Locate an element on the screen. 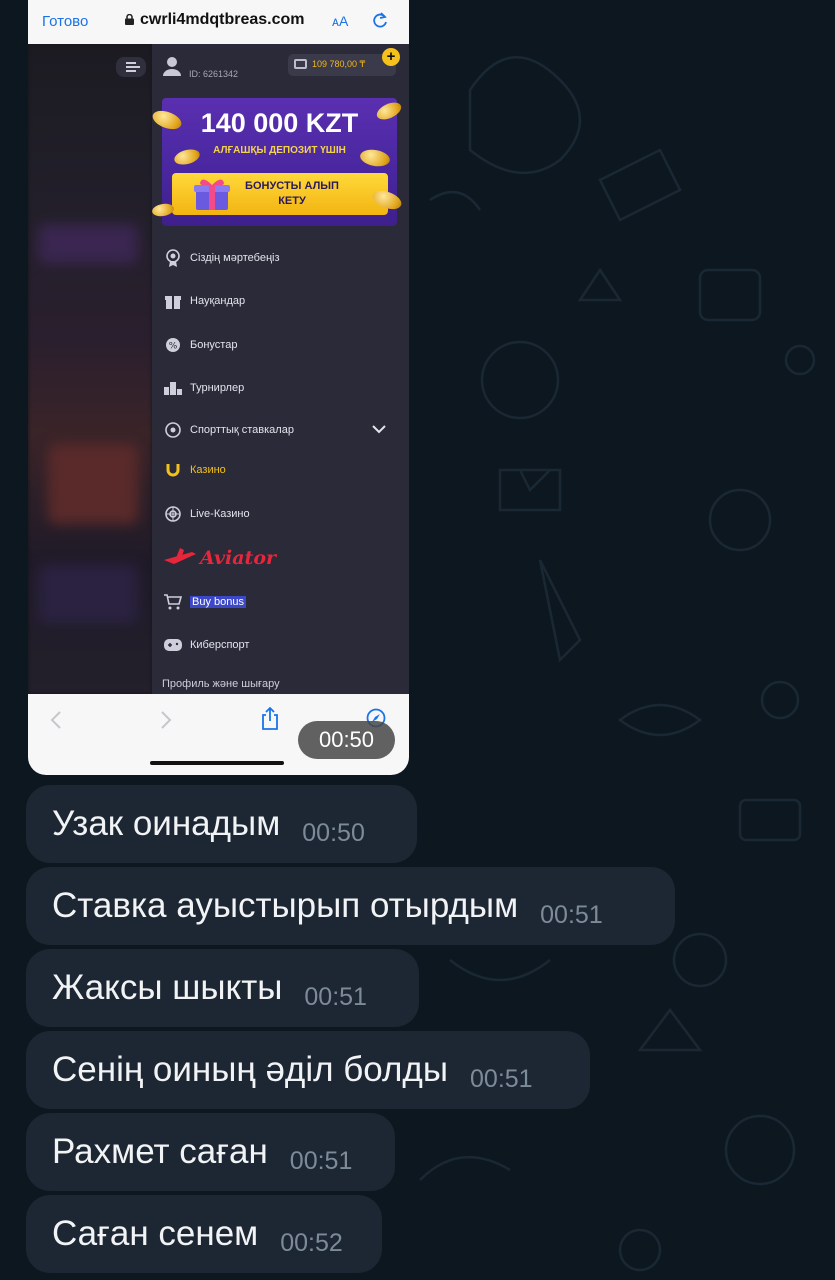 The height and width of the screenshot is (1280, 835). user-id: ID: 6261342 is located at coordinates (214, 74).